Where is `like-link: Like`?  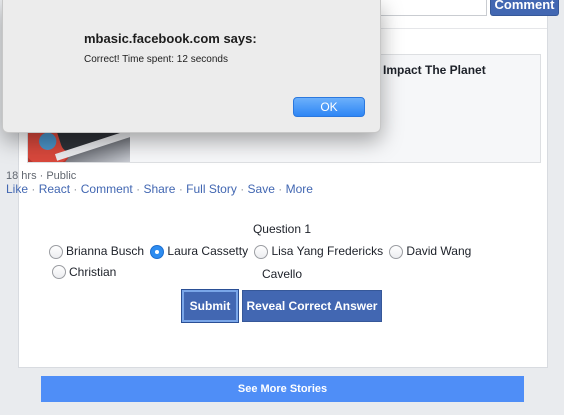 like-link: Like is located at coordinates (17, 189).